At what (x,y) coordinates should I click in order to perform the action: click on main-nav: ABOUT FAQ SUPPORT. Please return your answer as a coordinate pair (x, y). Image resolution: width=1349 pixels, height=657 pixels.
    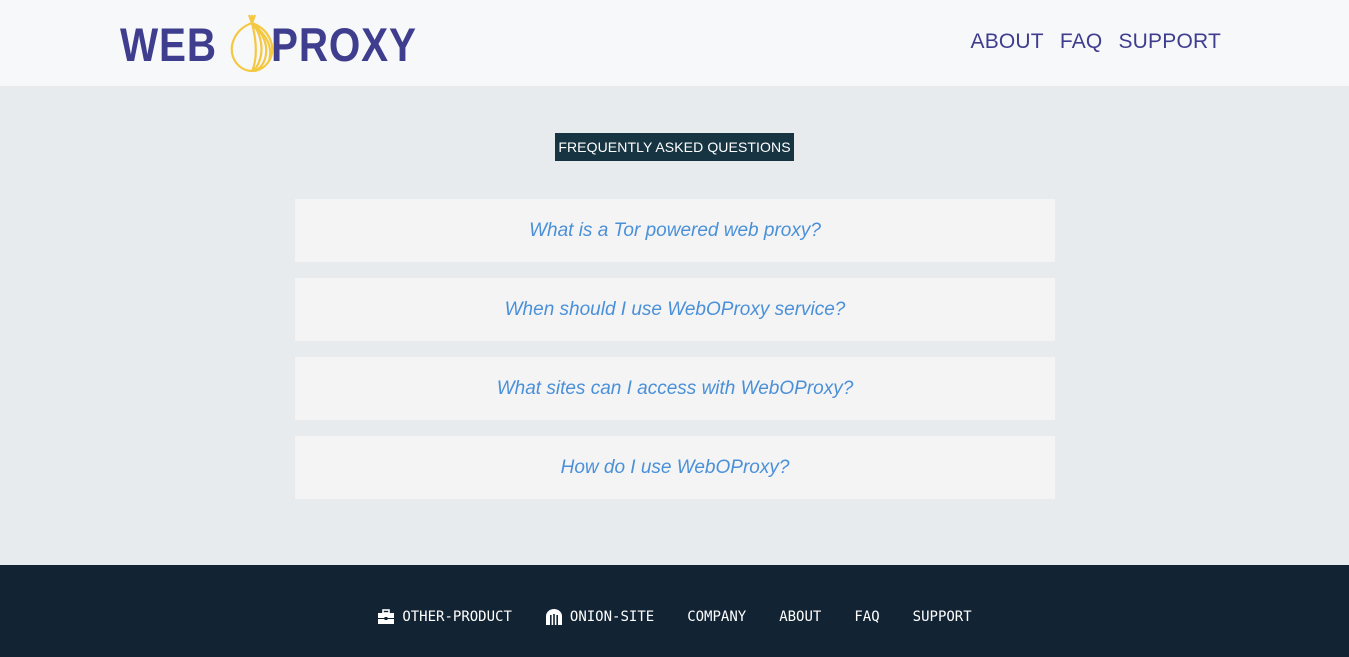
    Looking at the image, I should click on (1095, 42).